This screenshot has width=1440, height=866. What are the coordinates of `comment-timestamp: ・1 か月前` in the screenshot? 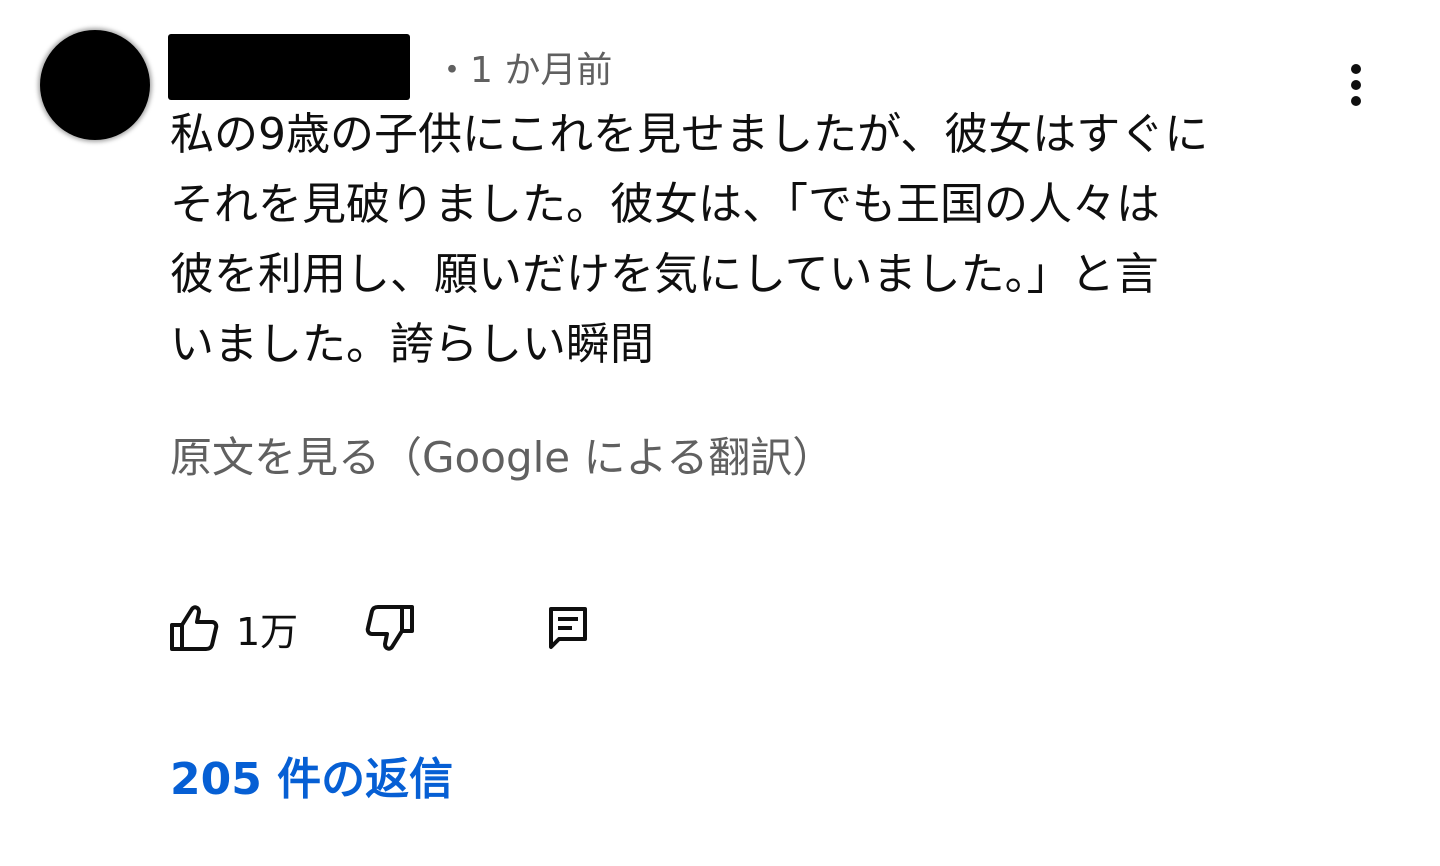 It's located at (523, 70).